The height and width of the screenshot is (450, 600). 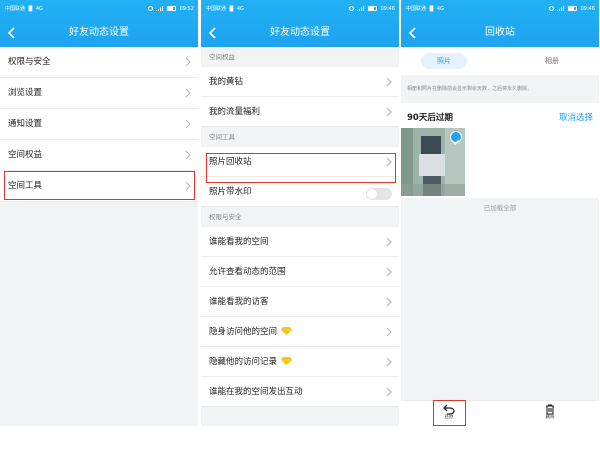 What do you see at coordinates (433, 162) in the screenshot?
I see `photo-thumbnail` at bounding box center [433, 162].